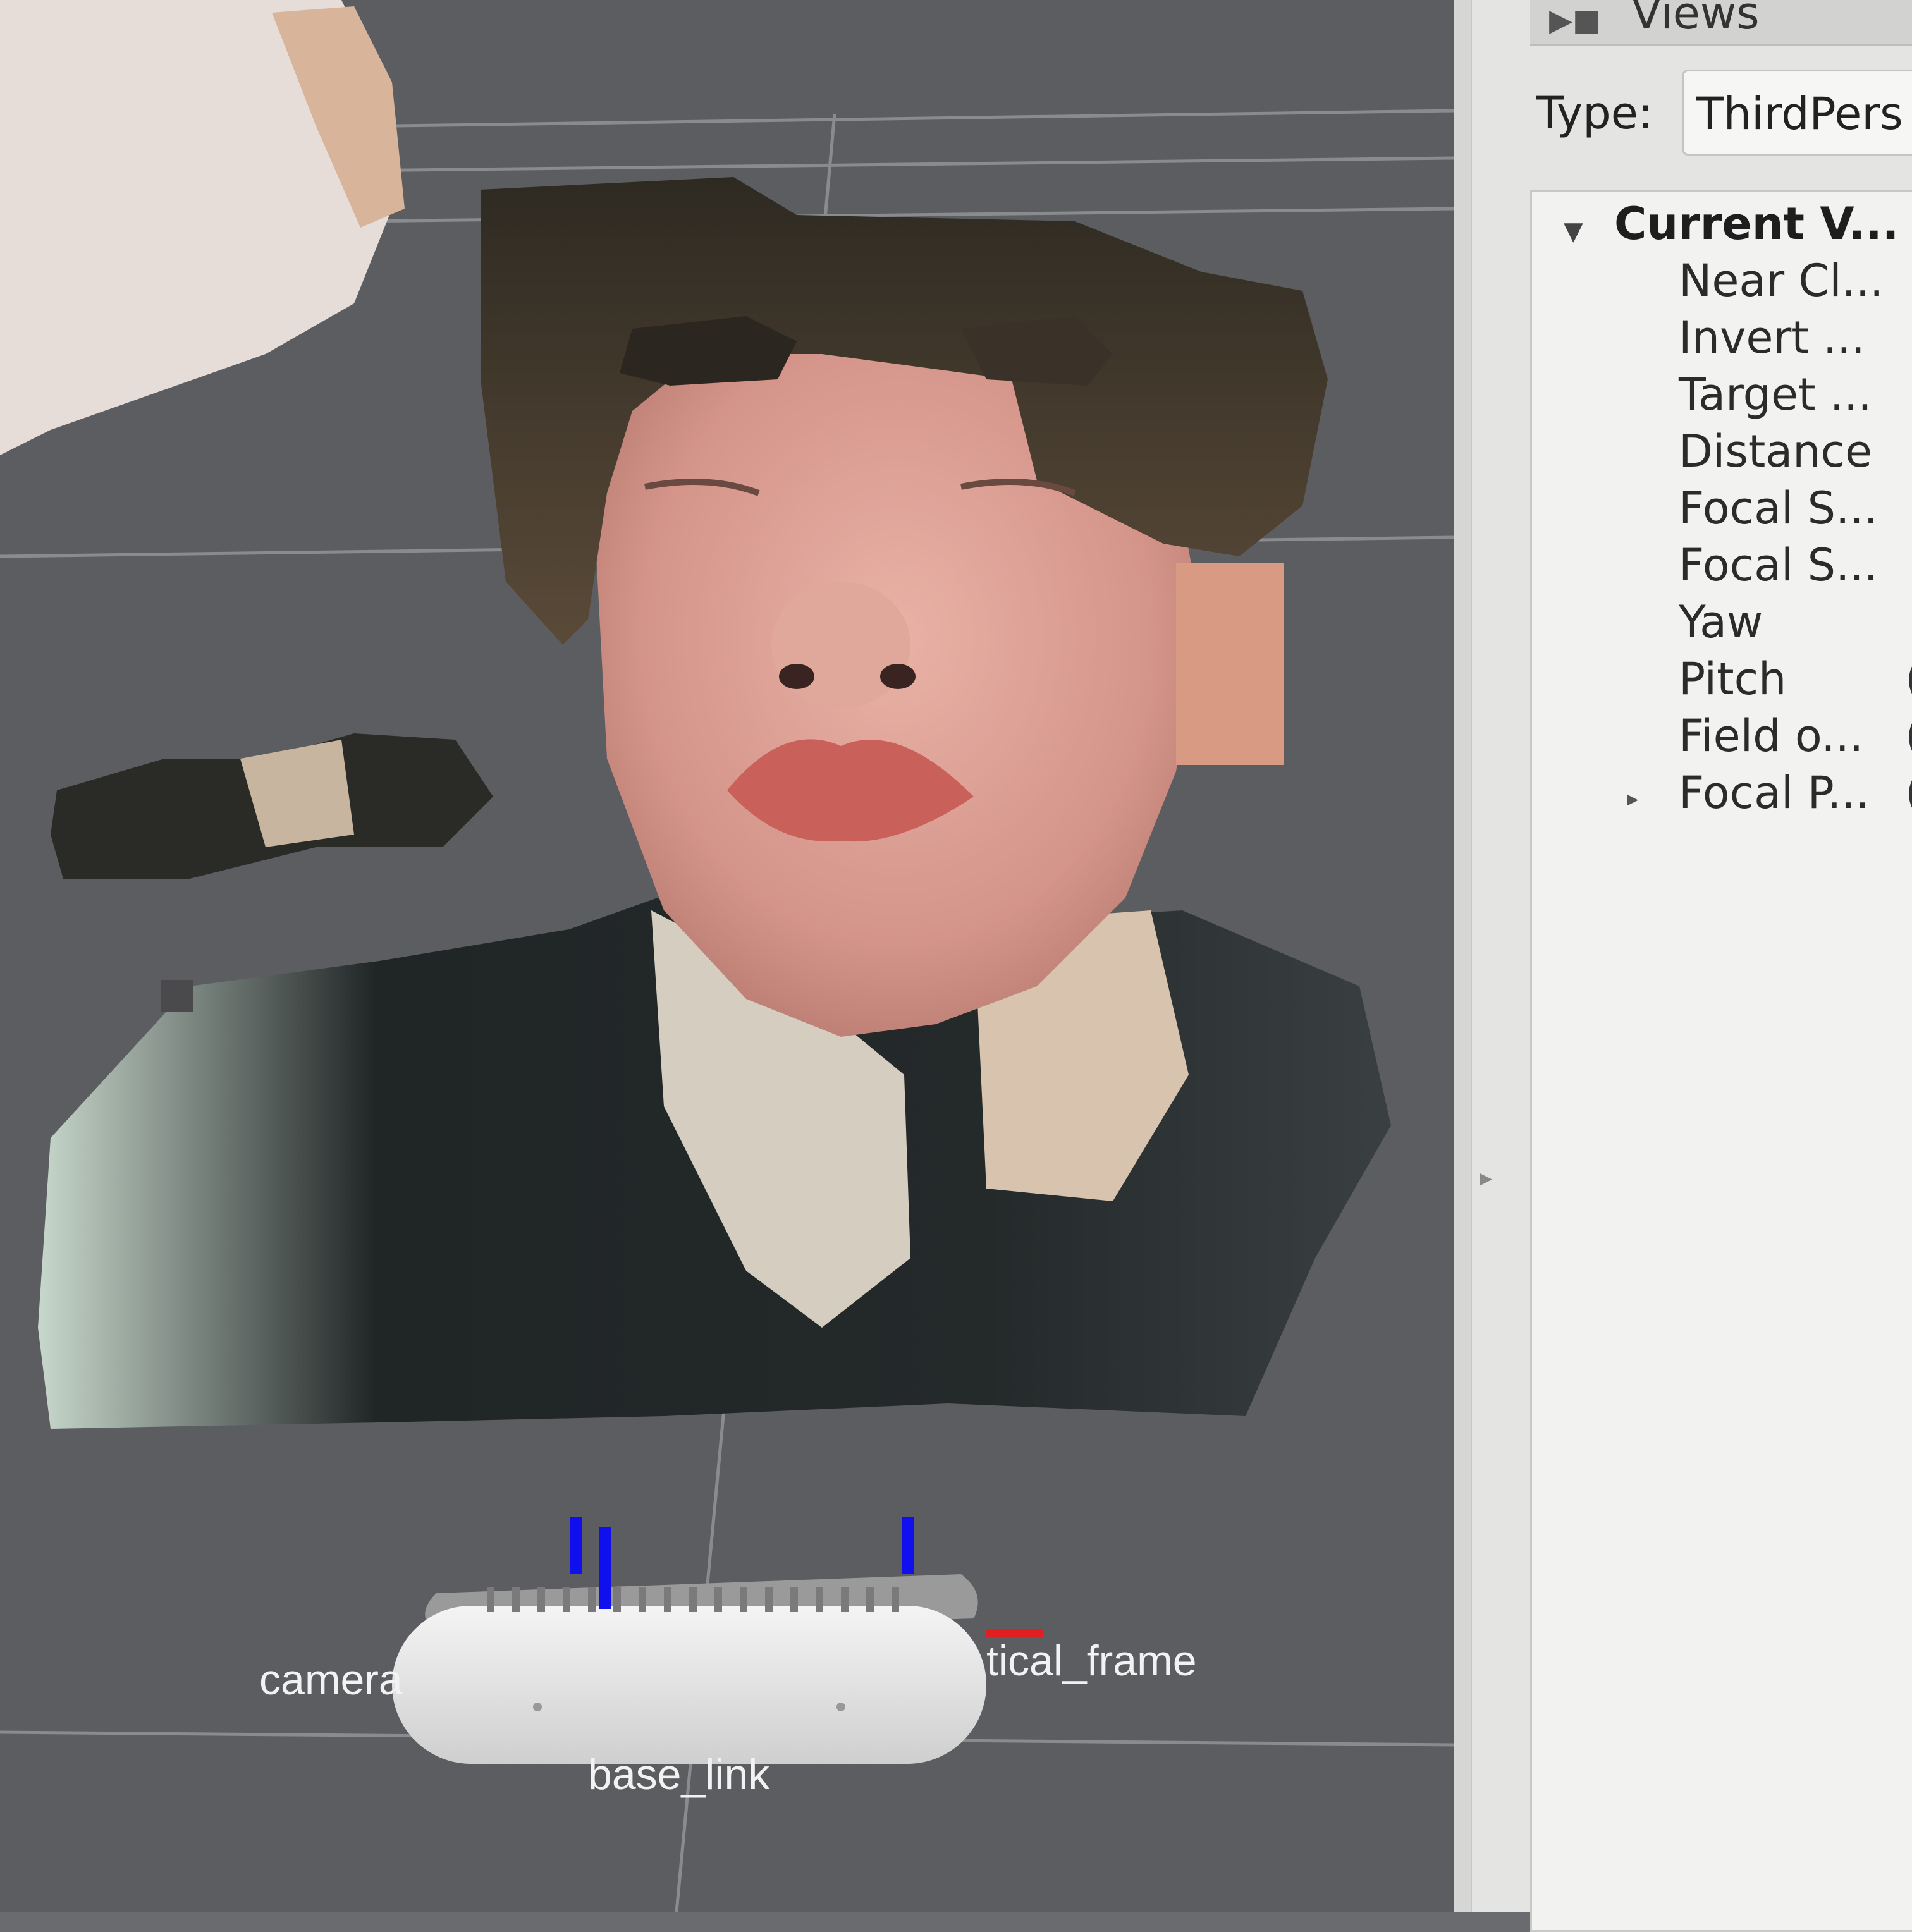 The image size is (1912, 1932). What do you see at coordinates (1595, 113) in the screenshot?
I see `type-label: Type:` at bounding box center [1595, 113].